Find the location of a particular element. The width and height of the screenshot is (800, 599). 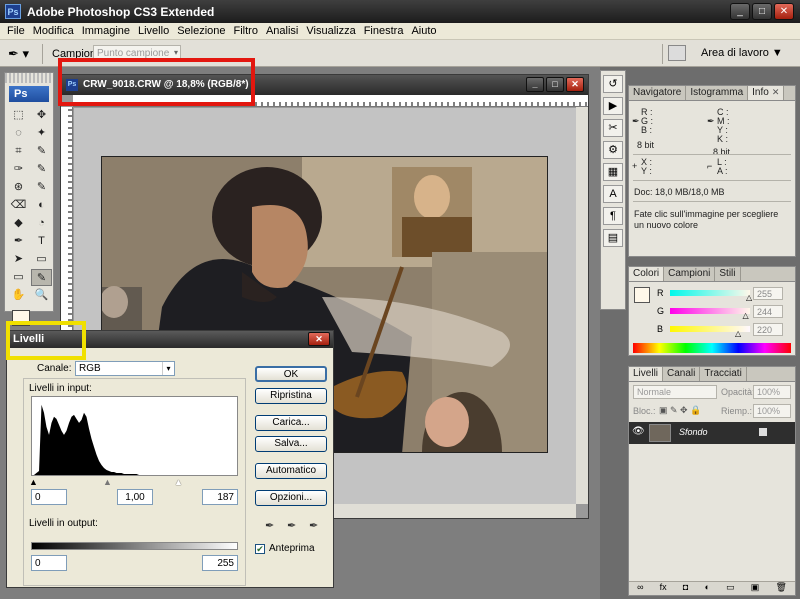

eraser-tool-icon: ⌫ is located at coordinates (18, 205).